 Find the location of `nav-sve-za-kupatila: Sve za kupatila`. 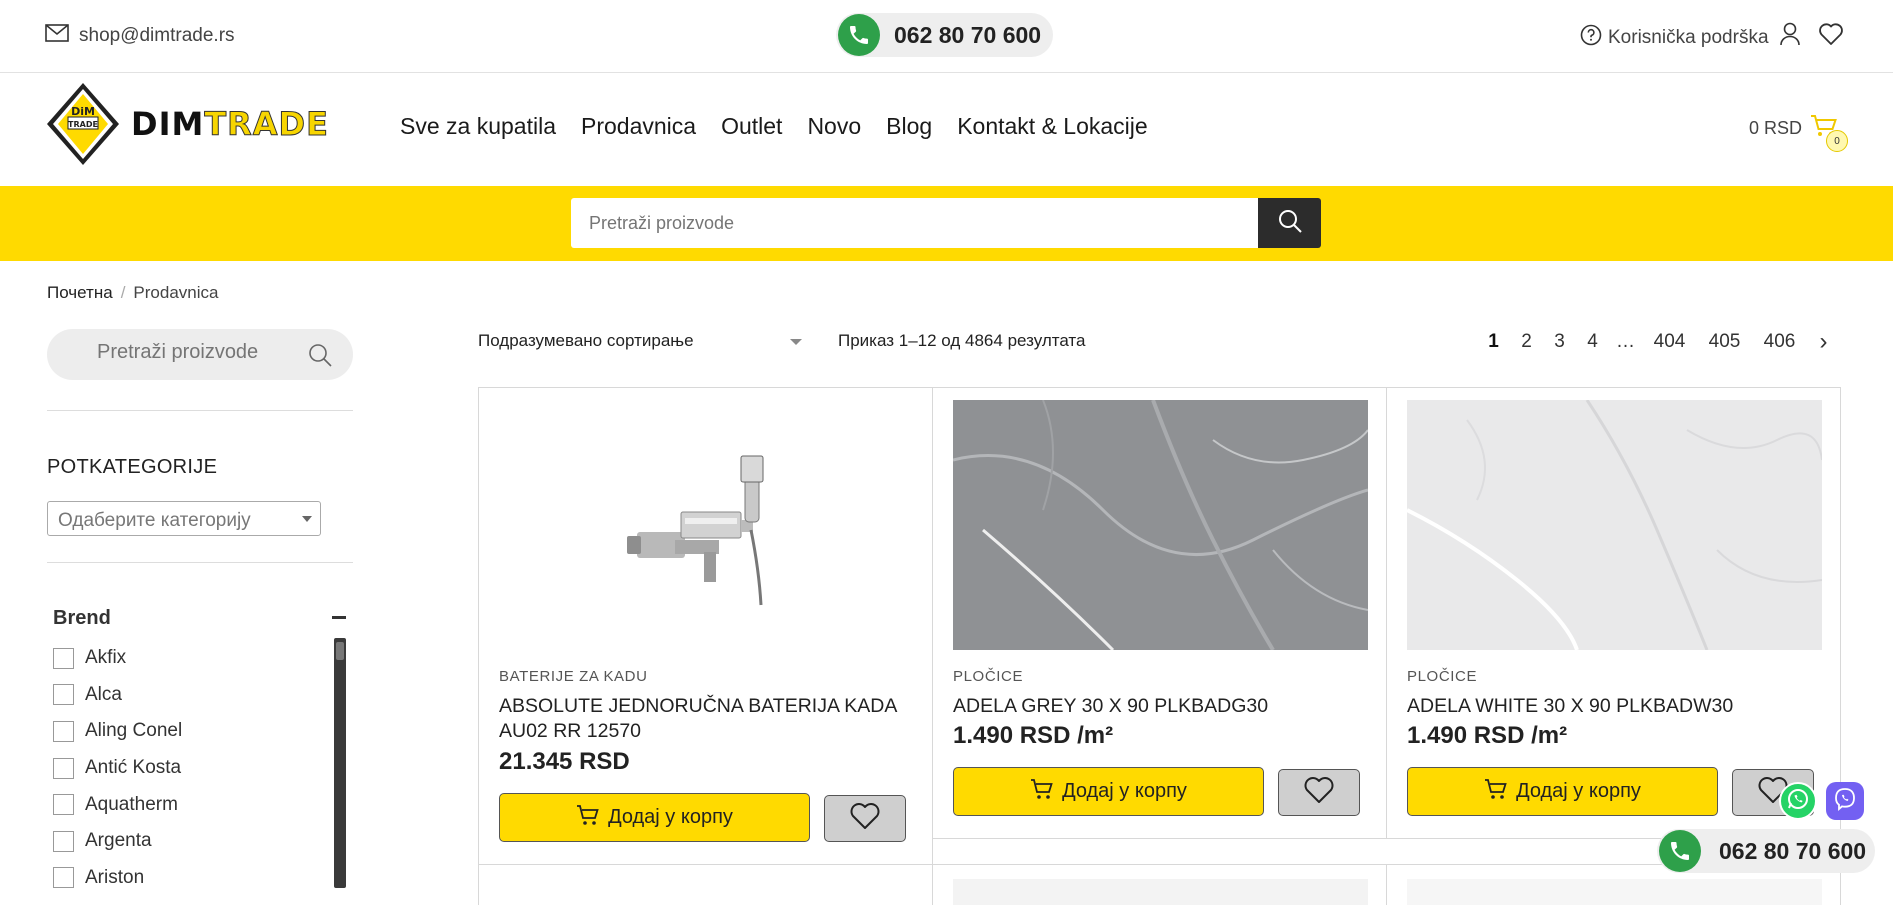

nav-sve-za-kupatila: Sve za kupatila is located at coordinates (478, 126).